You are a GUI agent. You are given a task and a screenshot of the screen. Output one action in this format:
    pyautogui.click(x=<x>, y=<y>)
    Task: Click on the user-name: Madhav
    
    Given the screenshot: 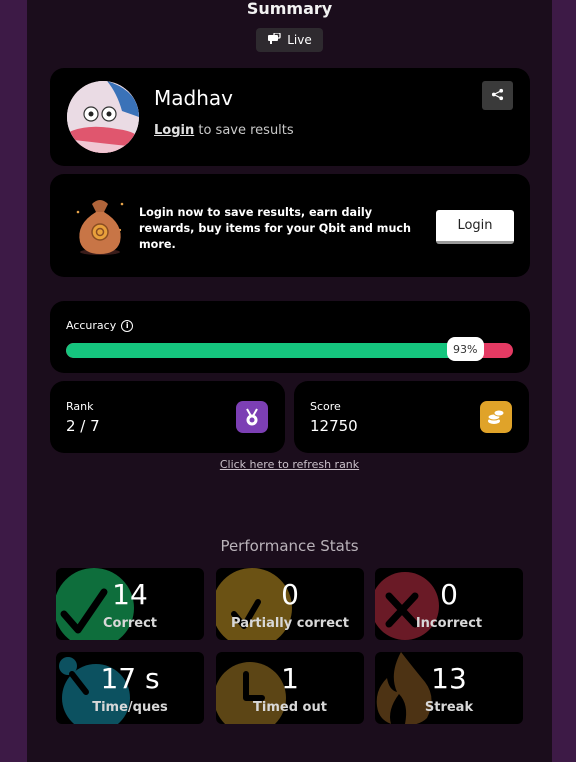 What is the action you would take?
    pyautogui.click(x=193, y=98)
    